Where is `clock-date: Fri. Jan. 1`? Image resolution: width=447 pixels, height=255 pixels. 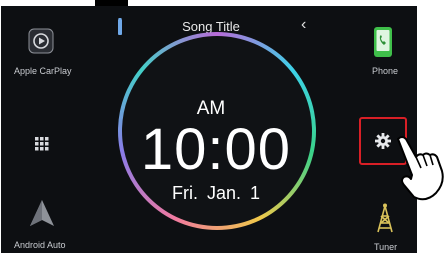
clock-date: Fri. Jan. 1 is located at coordinates (216, 193).